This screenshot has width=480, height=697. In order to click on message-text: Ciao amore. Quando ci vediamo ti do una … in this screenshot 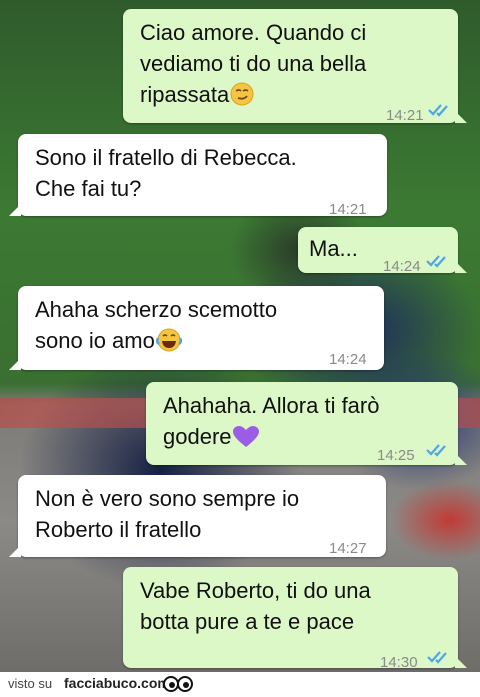, I will do `click(253, 65)`.